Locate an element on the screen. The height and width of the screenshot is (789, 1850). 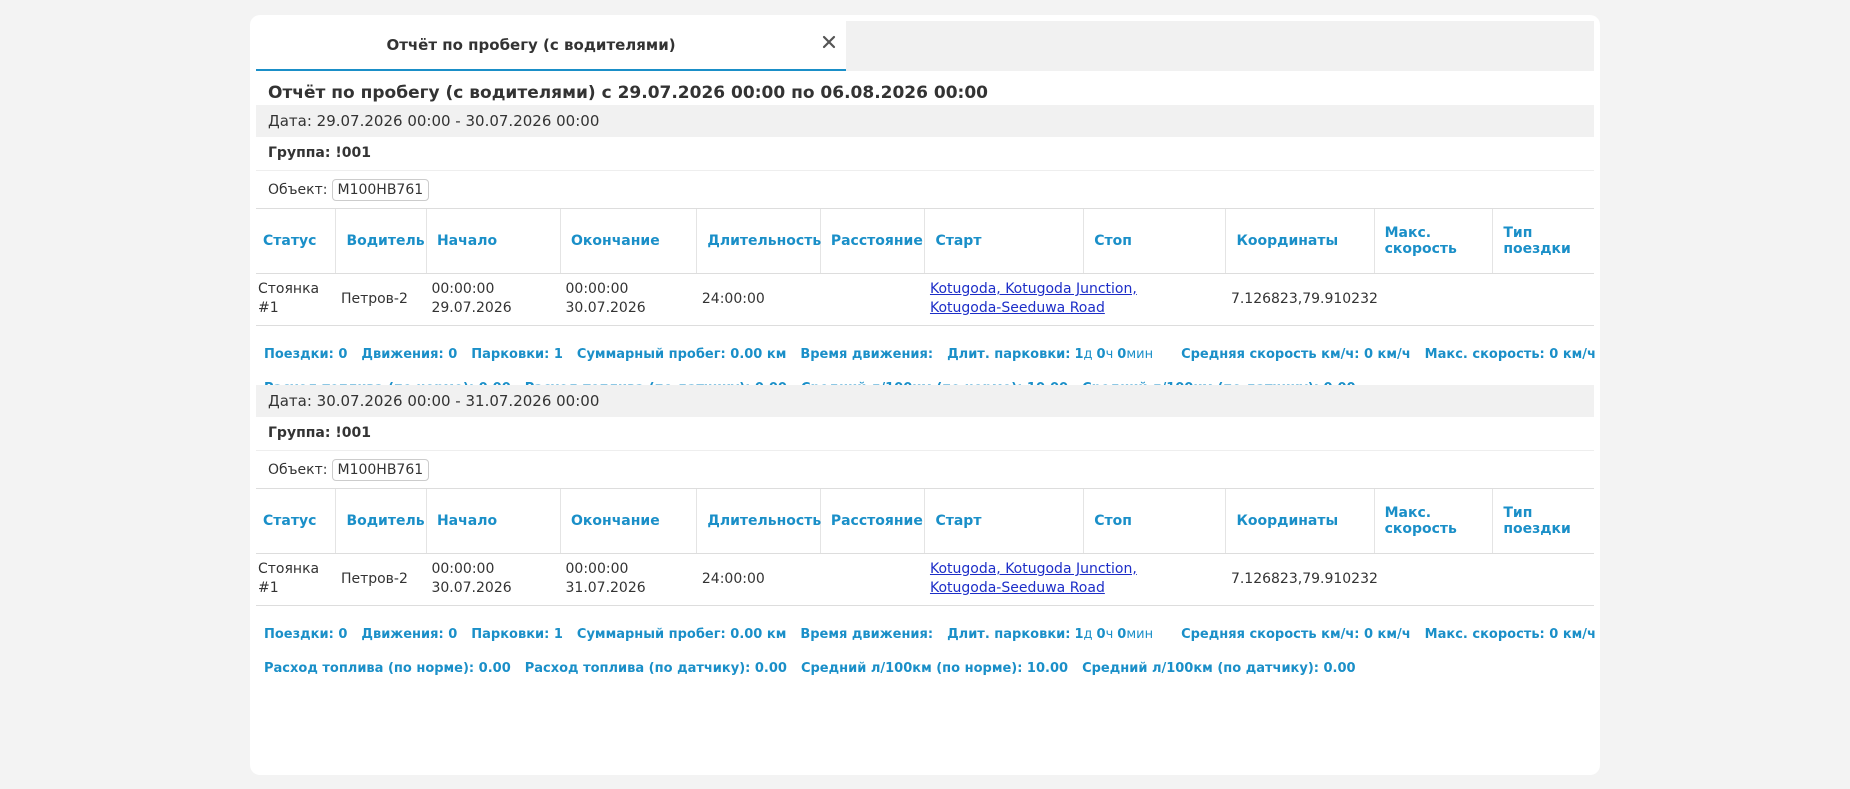
cell-start: 00:00:00 29.07.2026 is located at coordinates (493, 299).